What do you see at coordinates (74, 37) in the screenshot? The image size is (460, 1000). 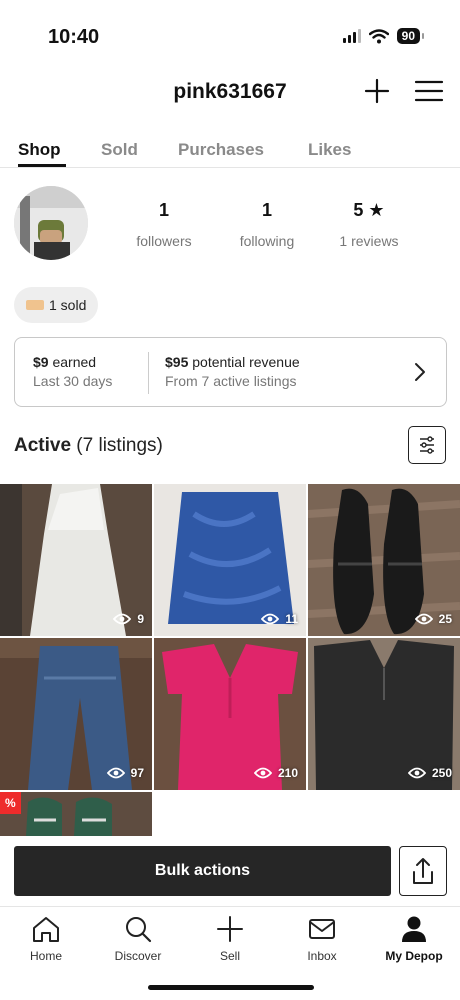 I see `status-time: 10:40` at bounding box center [74, 37].